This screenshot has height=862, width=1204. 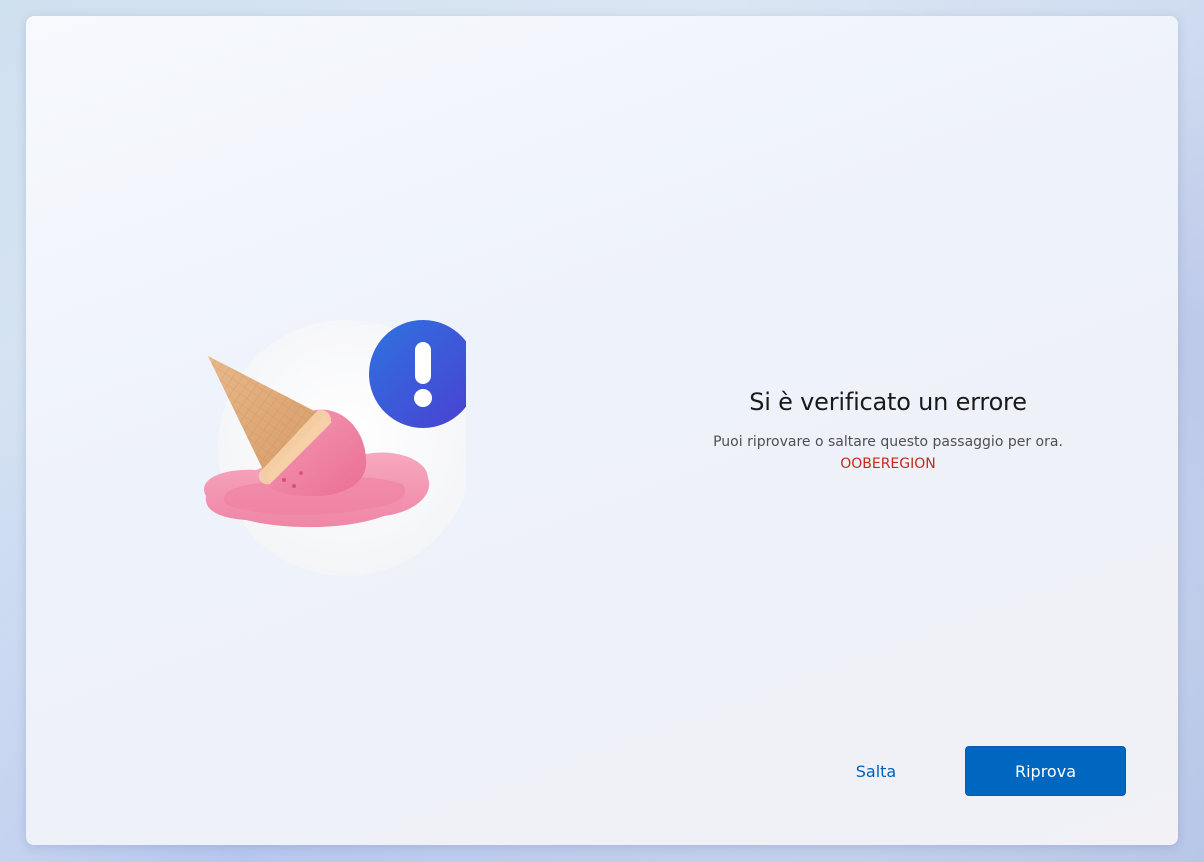 I want to click on retry-button: Riprova, so click(x=1045, y=771).